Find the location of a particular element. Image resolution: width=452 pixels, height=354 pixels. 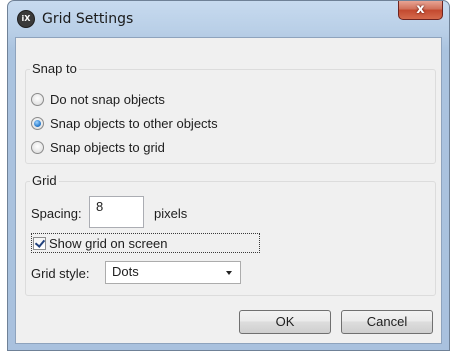

snap-to-objects-radio-icon is located at coordinates (37, 123).